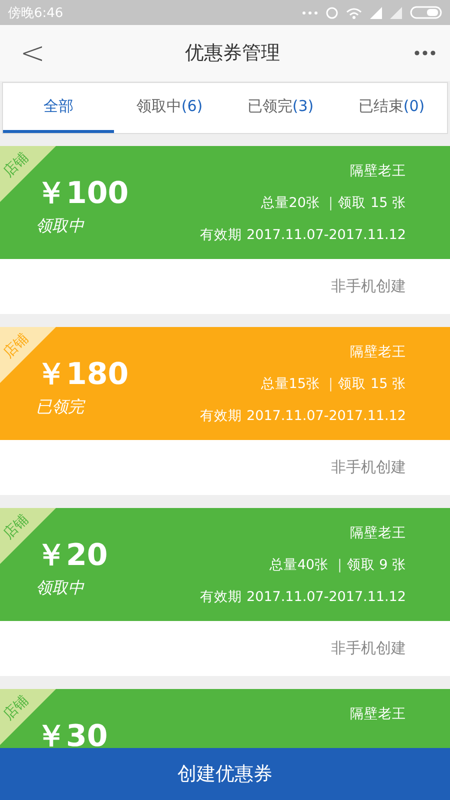  What do you see at coordinates (232, 53) in the screenshot?
I see `page-title: 优惠券管理` at bounding box center [232, 53].